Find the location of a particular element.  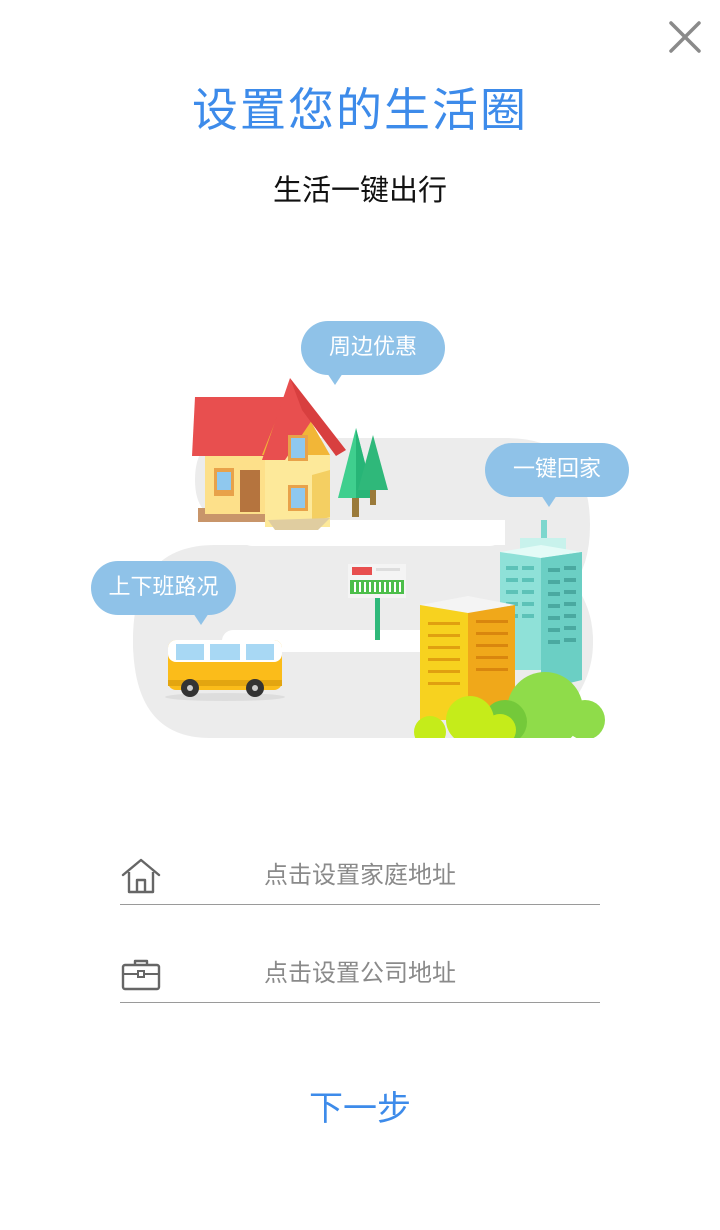

bubble-label: 周边优惠 is located at coordinates (372, 347).